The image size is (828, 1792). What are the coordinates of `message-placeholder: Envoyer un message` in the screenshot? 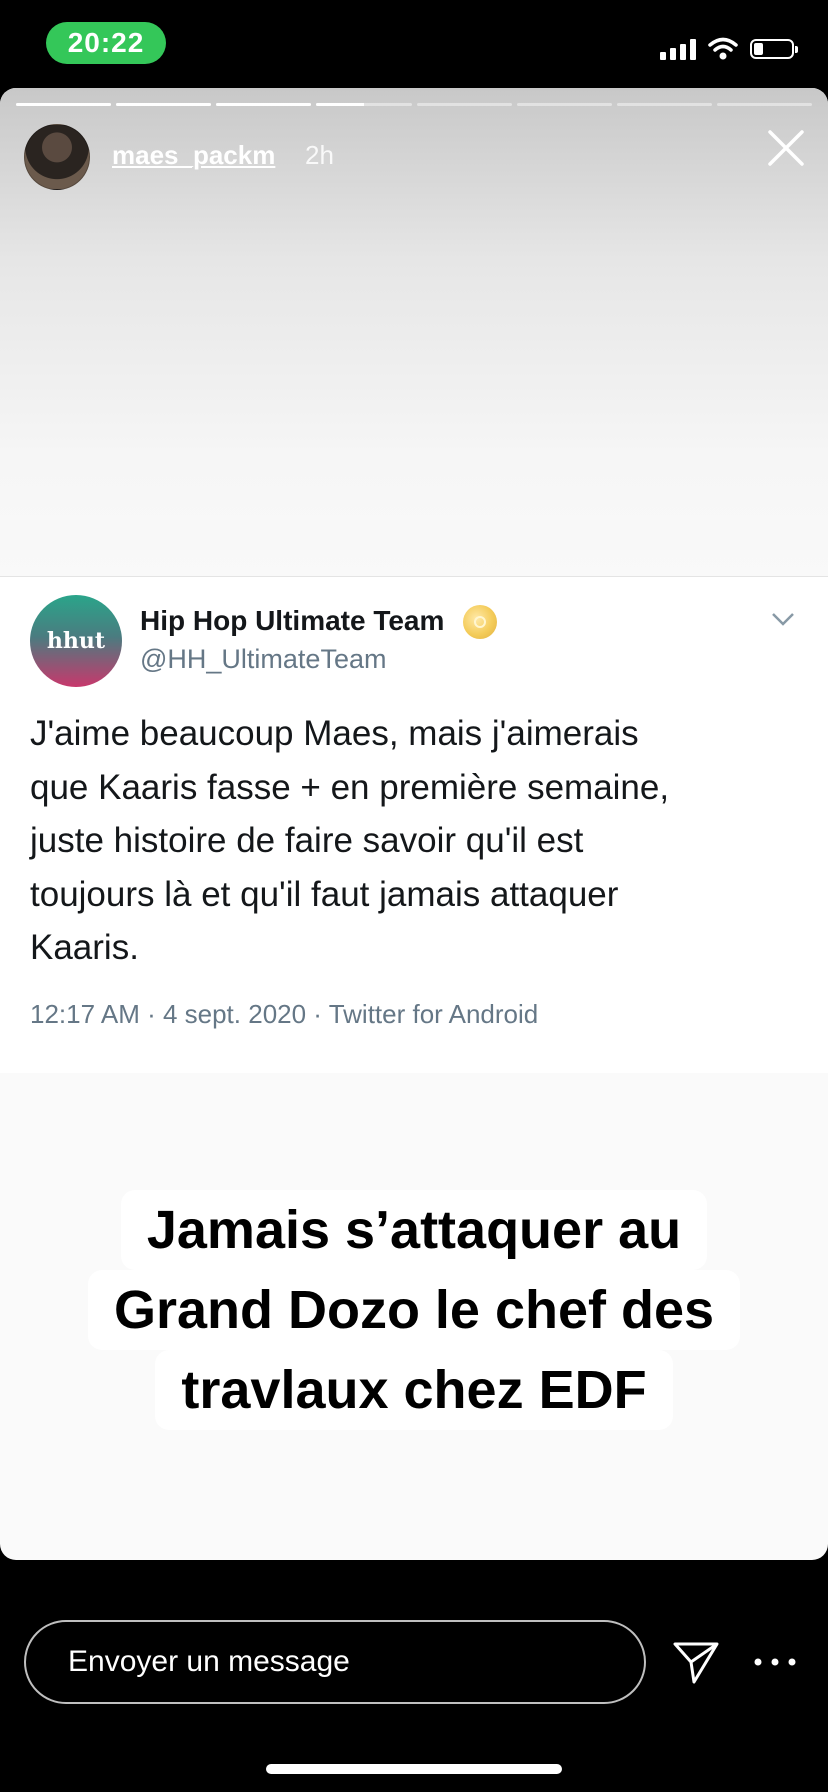 It's located at (209, 1661).